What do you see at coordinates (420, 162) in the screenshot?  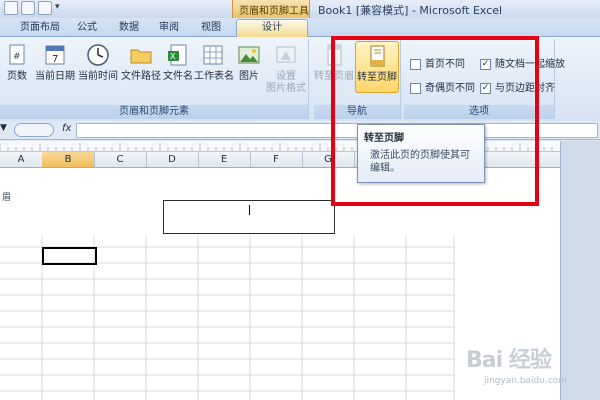 I see `tooltip-body: 激活此页的页脚使其可编辑。` at bounding box center [420, 162].